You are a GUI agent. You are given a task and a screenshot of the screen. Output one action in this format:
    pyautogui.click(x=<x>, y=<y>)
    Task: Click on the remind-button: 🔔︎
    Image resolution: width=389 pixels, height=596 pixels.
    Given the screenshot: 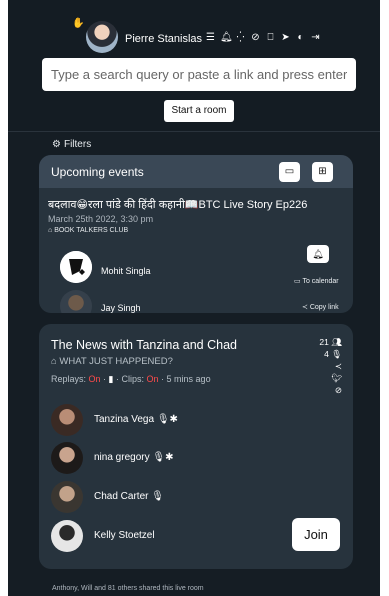 What is the action you would take?
    pyautogui.click(x=318, y=254)
    